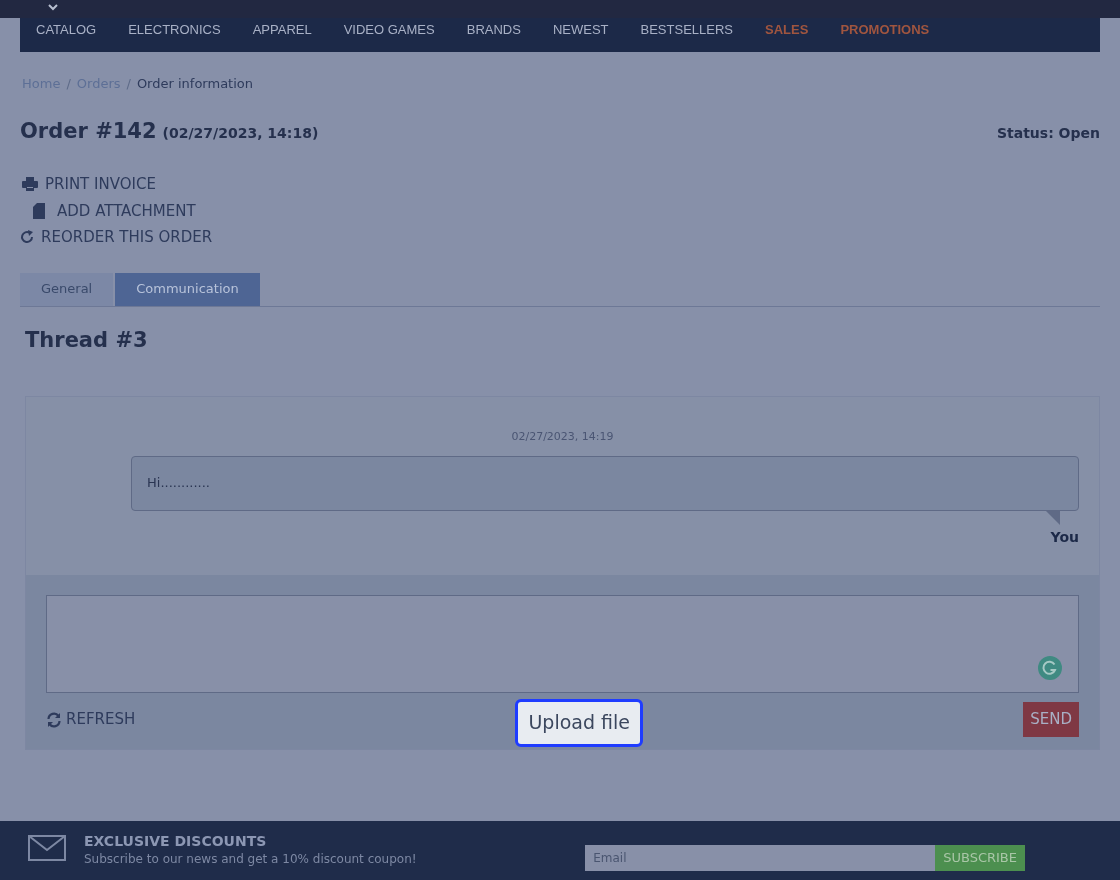 The height and width of the screenshot is (880, 1120). I want to click on footer-heading: EXCLUSIVE DISCOUNTS, so click(176, 841).